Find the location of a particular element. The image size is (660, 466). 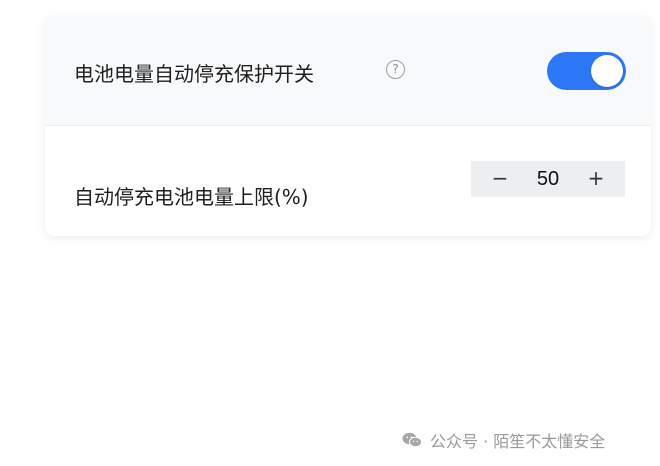

increment-button: + is located at coordinates (596, 179).